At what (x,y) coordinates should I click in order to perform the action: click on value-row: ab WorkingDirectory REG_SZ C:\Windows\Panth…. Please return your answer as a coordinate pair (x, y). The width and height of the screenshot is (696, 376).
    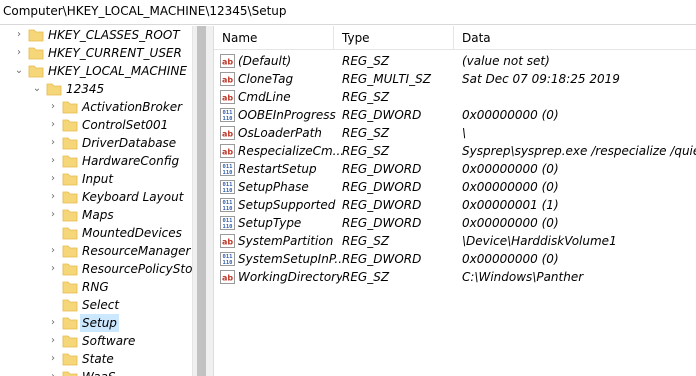
    Looking at the image, I should click on (455, 277).